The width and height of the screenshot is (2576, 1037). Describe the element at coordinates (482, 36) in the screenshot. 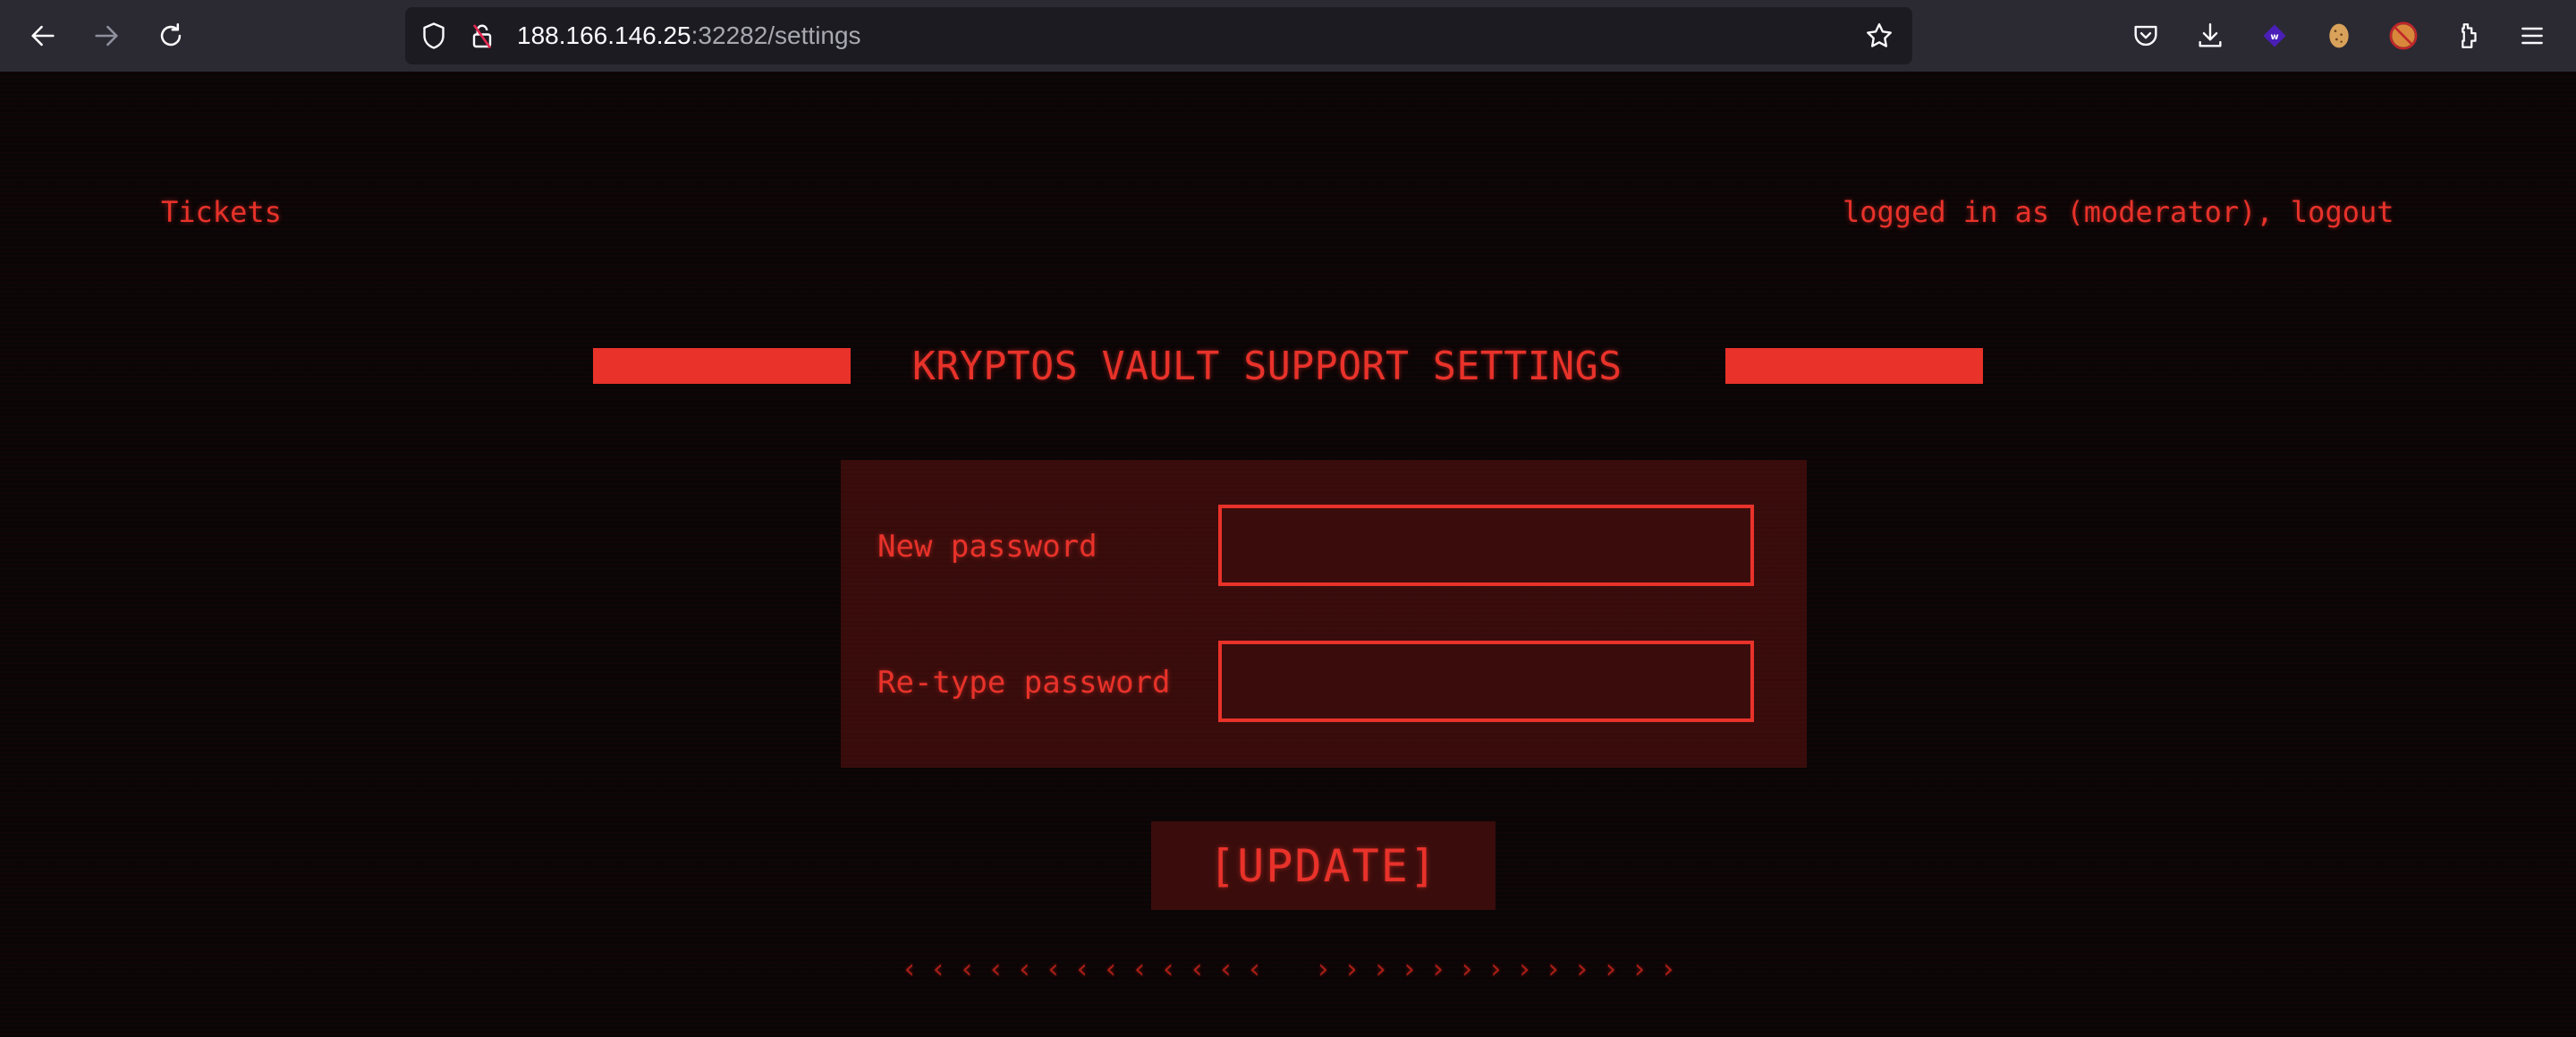

I see `insecure-lock-icon` at that location.